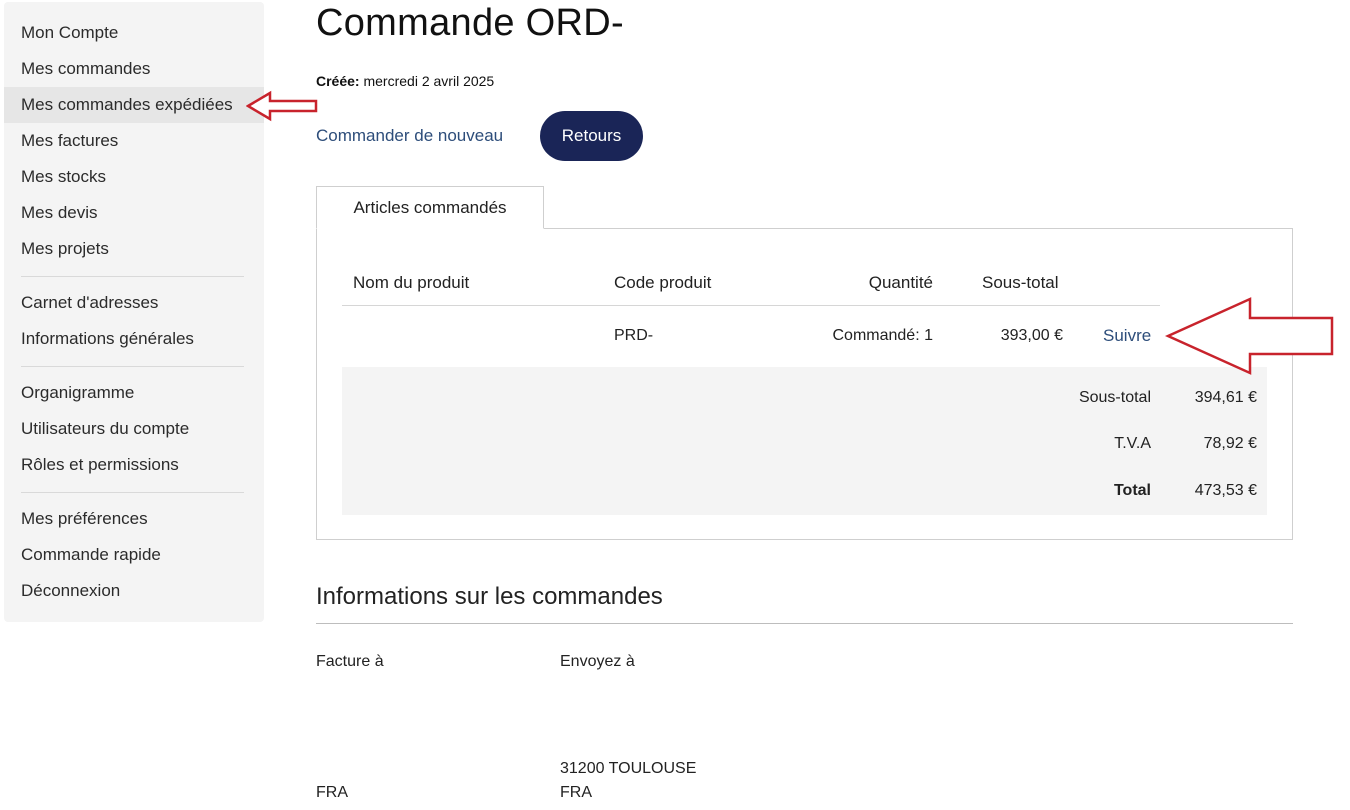  What do you see at coordinates (1020, 282) in the screenshot?
I see `column-header-subtotal: Sous-total` at bounding box center [1020, 282].